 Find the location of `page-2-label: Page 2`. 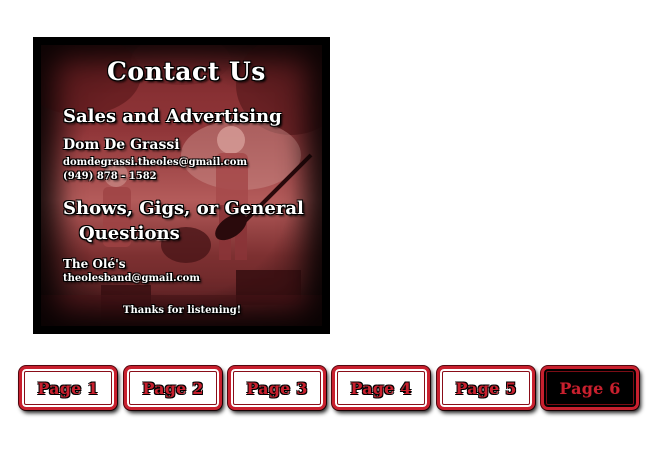

page-2-label: Page 2 is located at coordinates (173, 388).